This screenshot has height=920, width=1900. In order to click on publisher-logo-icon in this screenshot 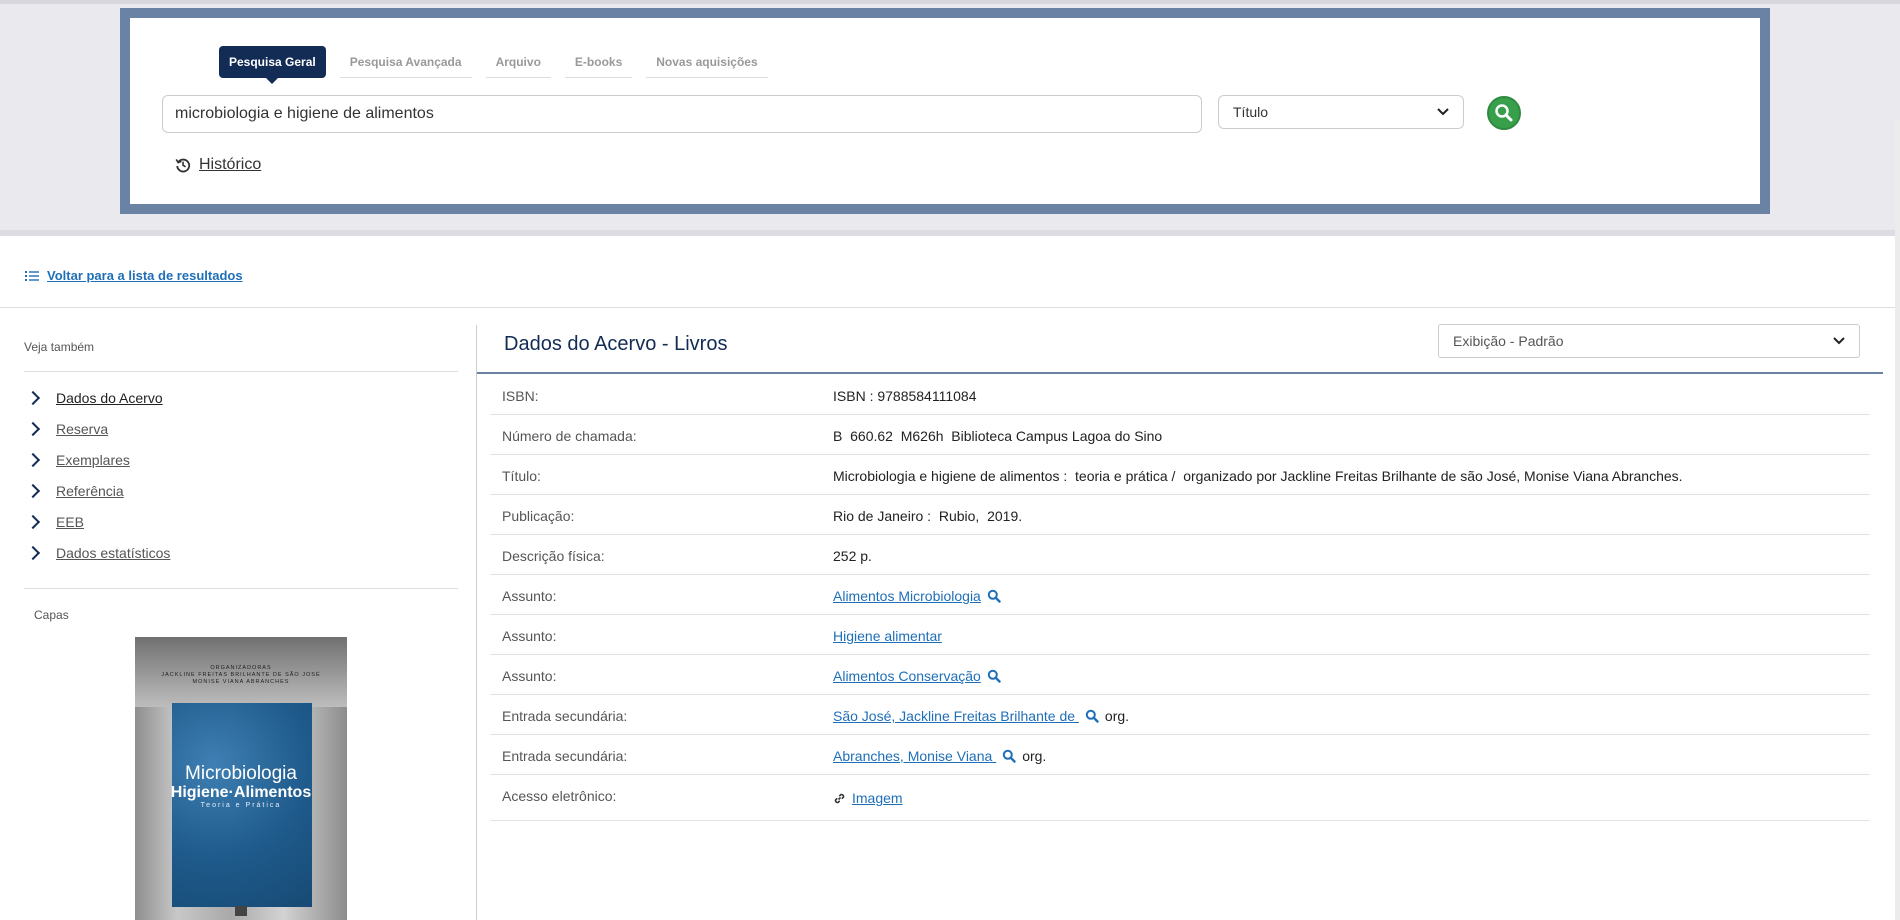, I will do `click(241, 911)`.